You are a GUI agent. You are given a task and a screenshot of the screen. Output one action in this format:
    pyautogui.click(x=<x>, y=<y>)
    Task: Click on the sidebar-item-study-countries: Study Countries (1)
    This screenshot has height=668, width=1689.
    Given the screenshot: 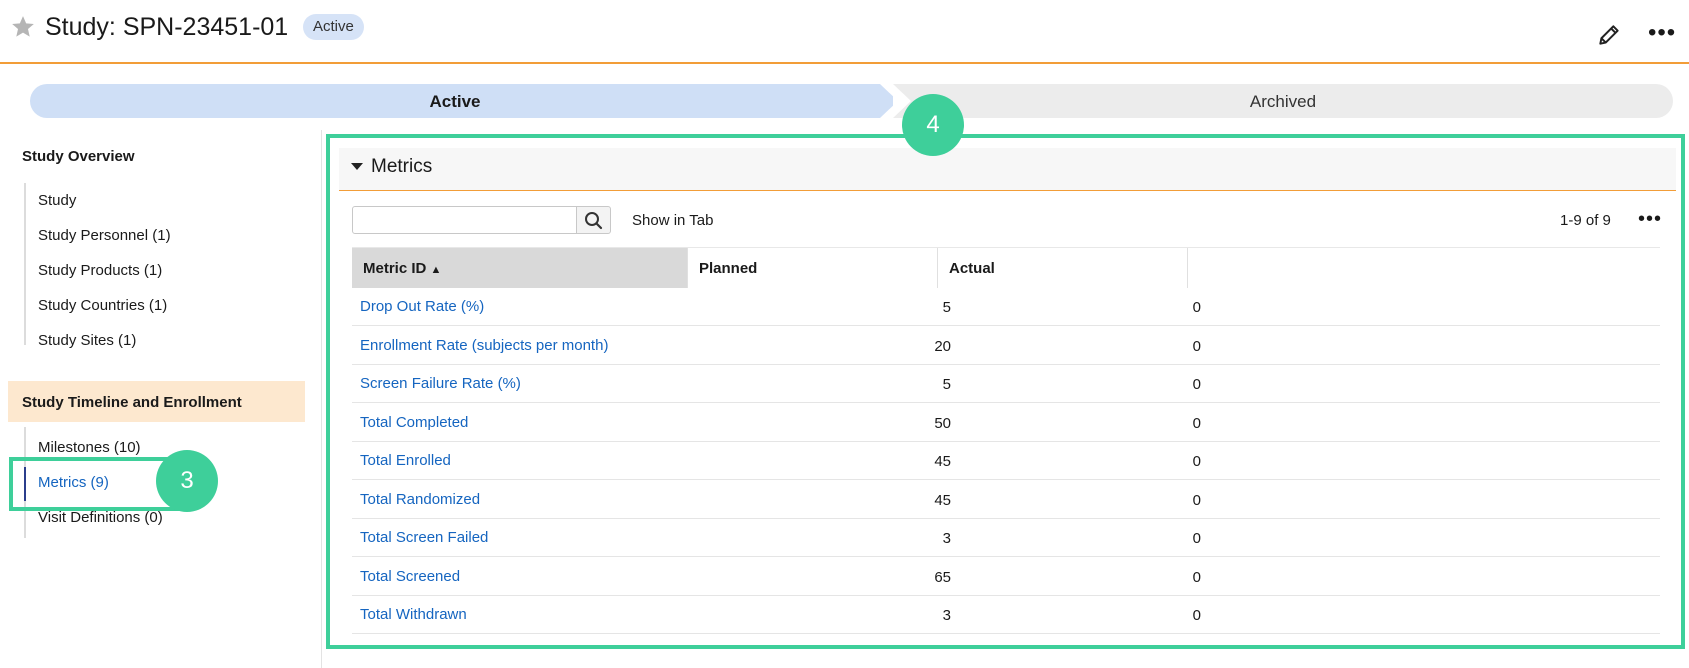 What is the action you would take?
    pyautogui.click(x=102, y=305)
    